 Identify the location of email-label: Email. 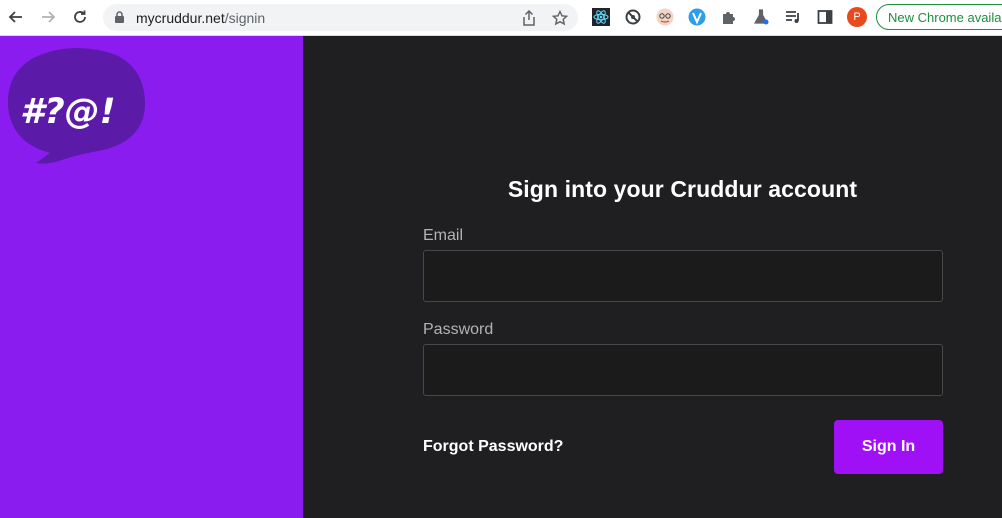
(443, 235).